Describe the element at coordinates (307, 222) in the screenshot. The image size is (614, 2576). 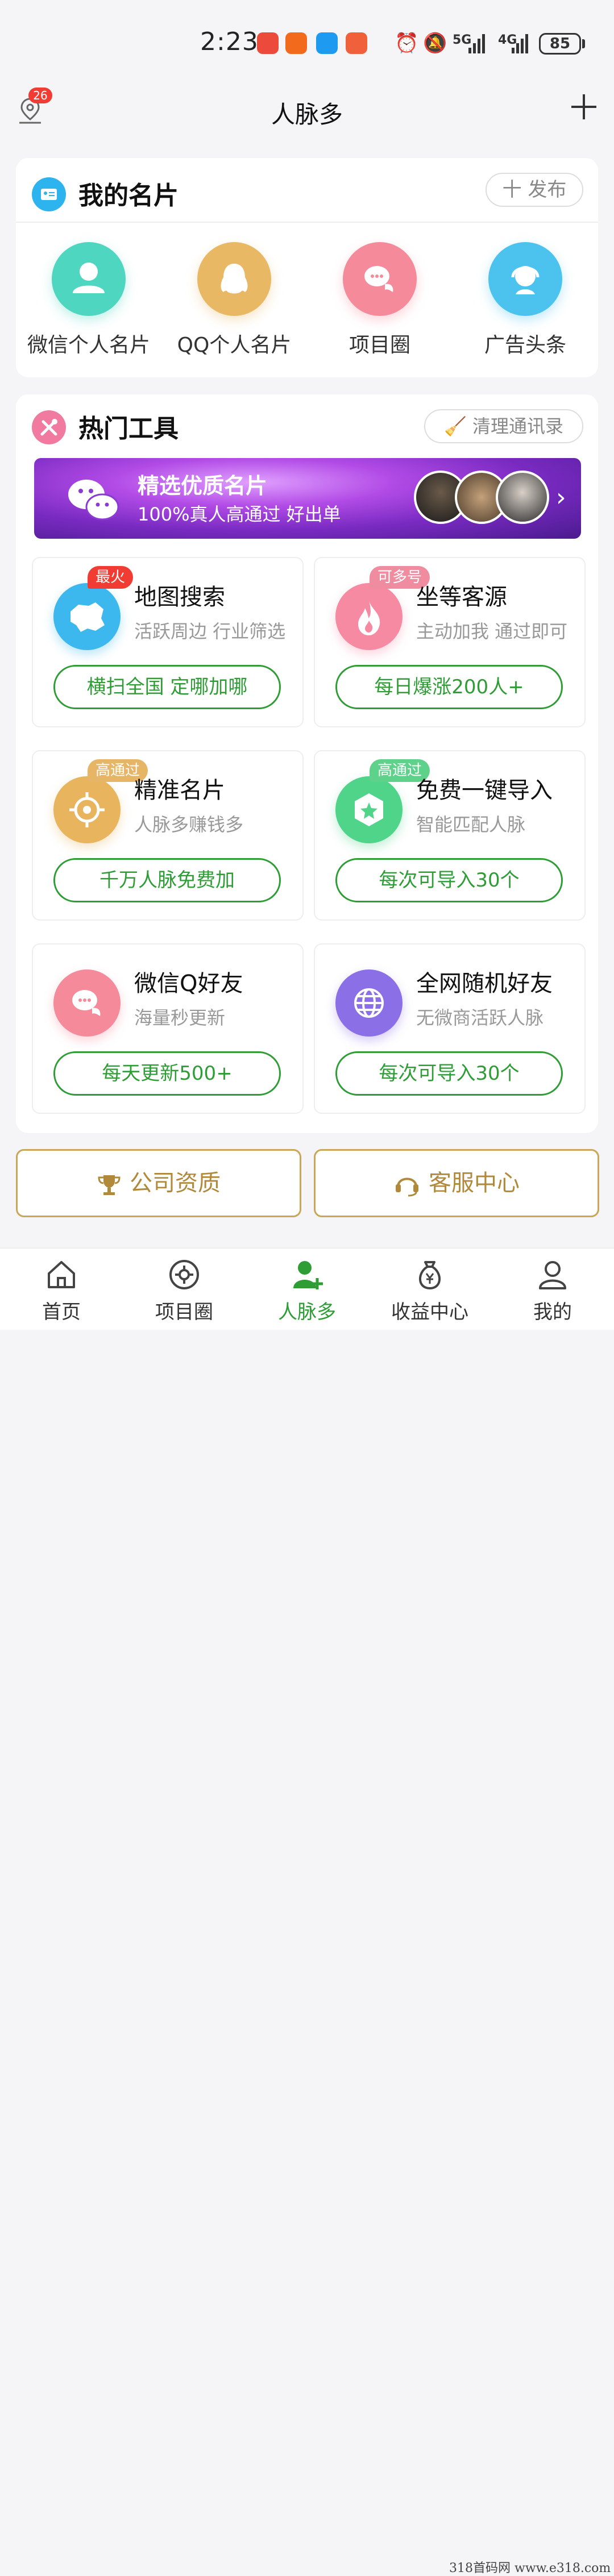
I see `divider` at that location.